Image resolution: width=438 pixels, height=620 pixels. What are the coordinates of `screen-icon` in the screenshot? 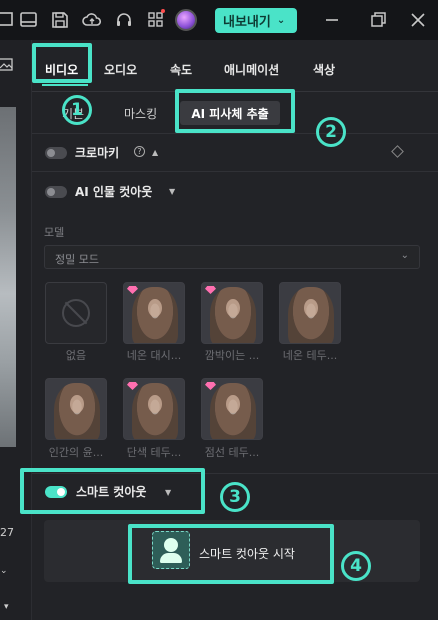 It's located at (10, 20).